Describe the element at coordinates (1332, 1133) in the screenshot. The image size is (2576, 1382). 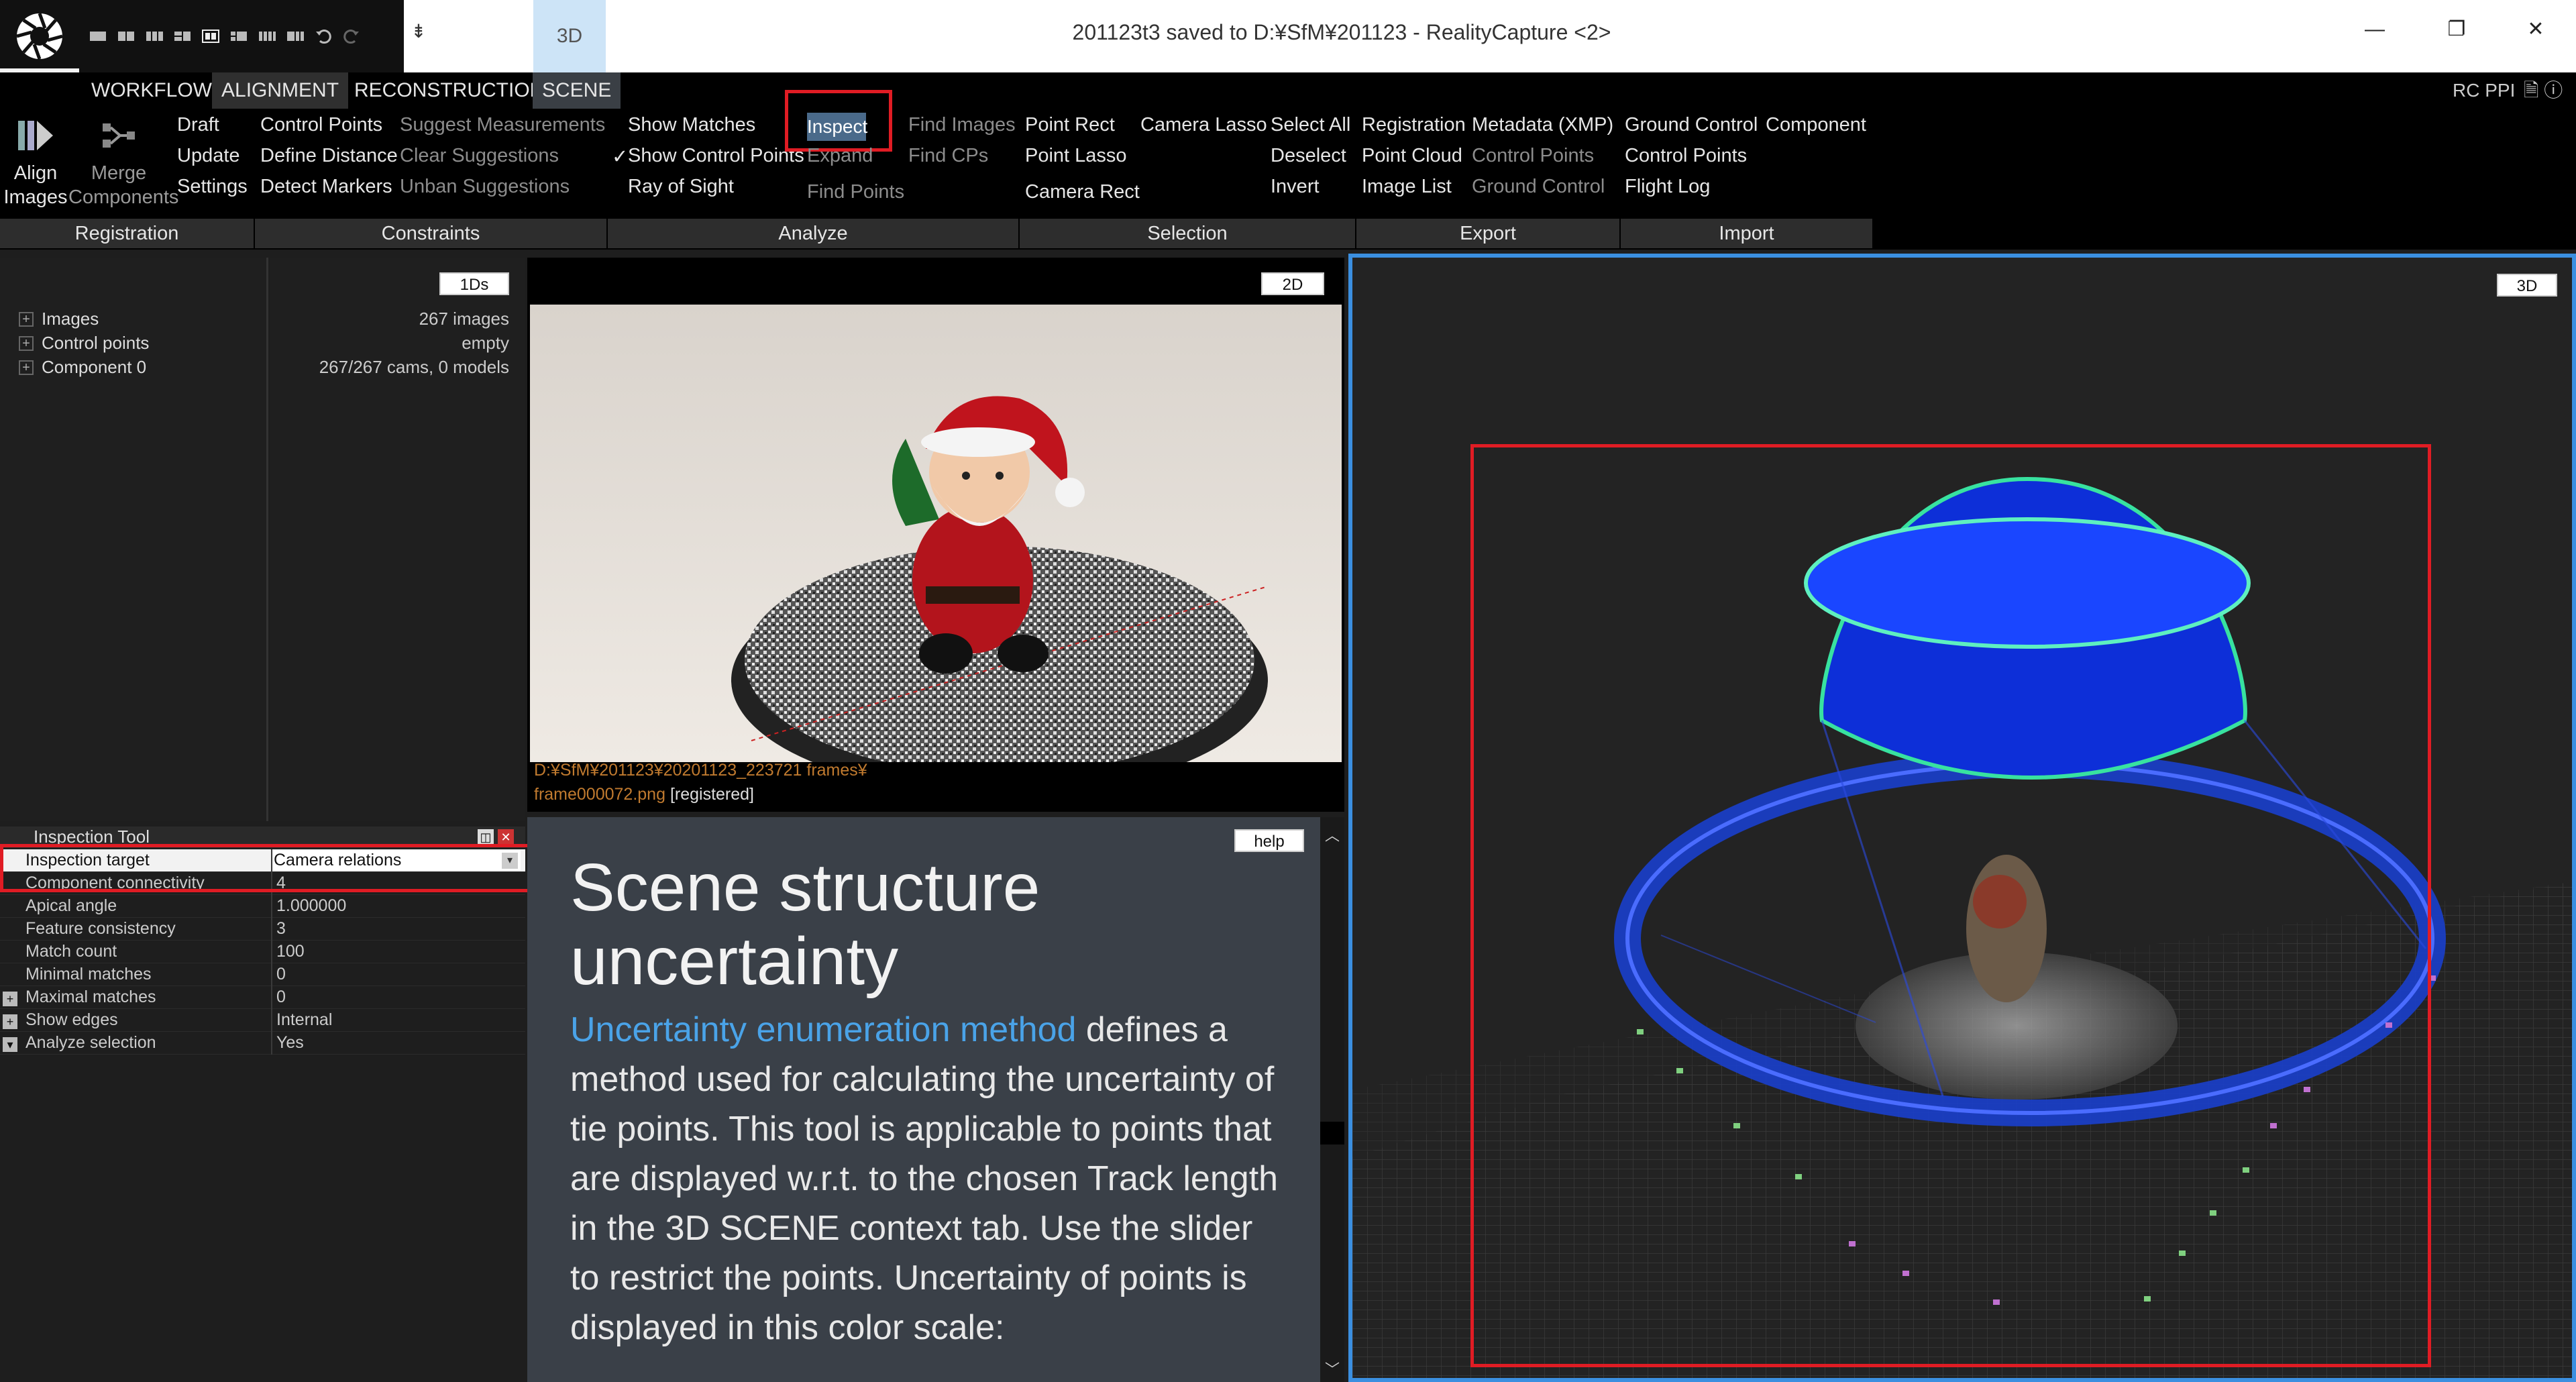
I see `scroll-thumb` at that location.